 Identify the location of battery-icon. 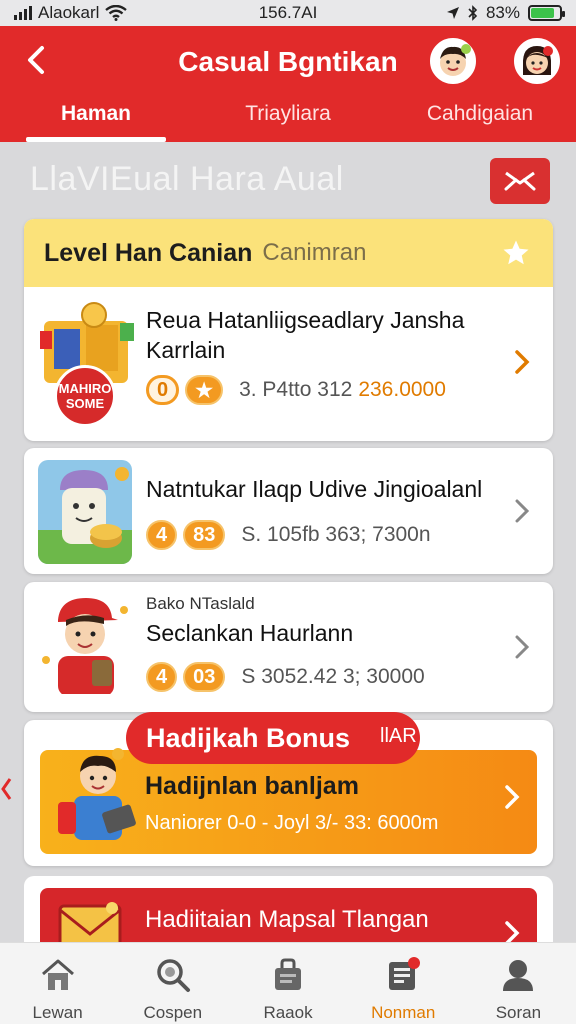
(546, 13).